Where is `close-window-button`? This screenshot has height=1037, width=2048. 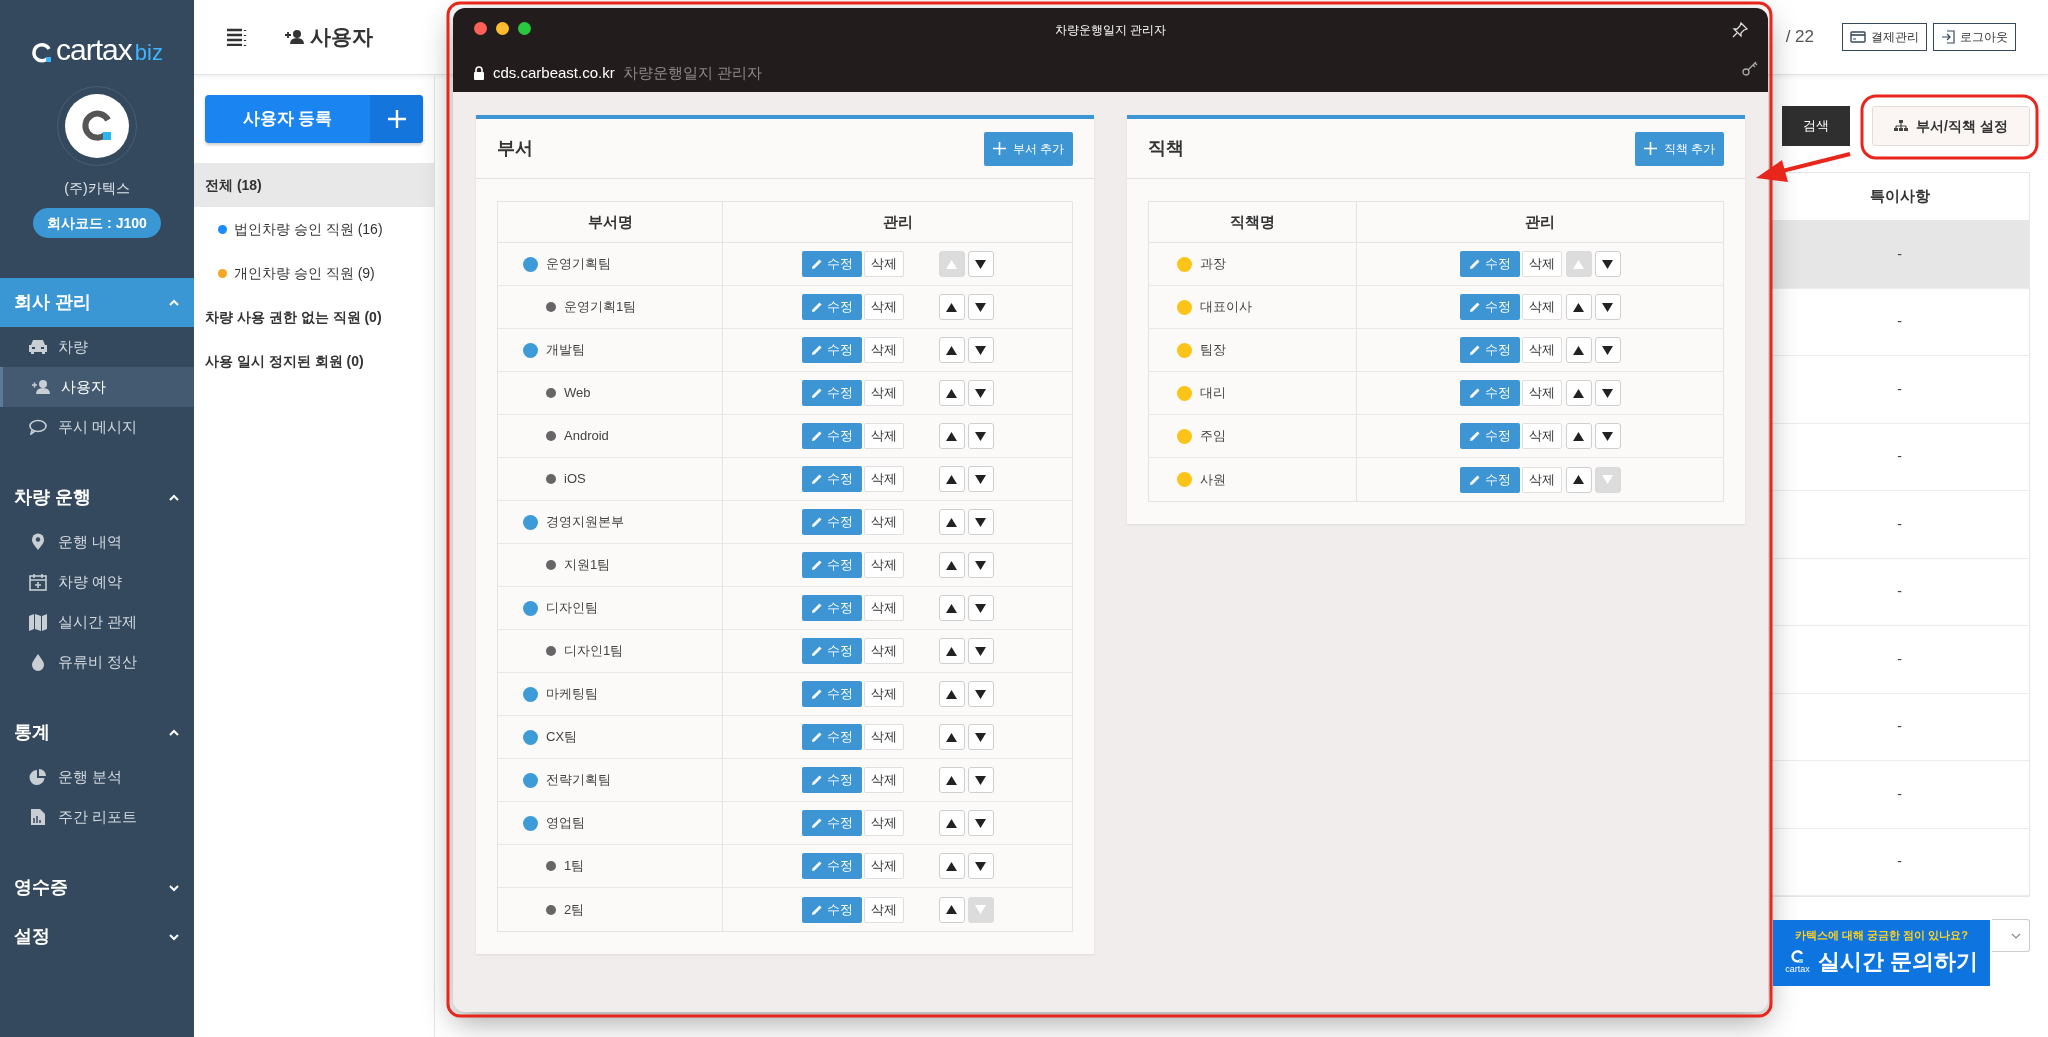 close-window-button is located at coordinates (480, 28).